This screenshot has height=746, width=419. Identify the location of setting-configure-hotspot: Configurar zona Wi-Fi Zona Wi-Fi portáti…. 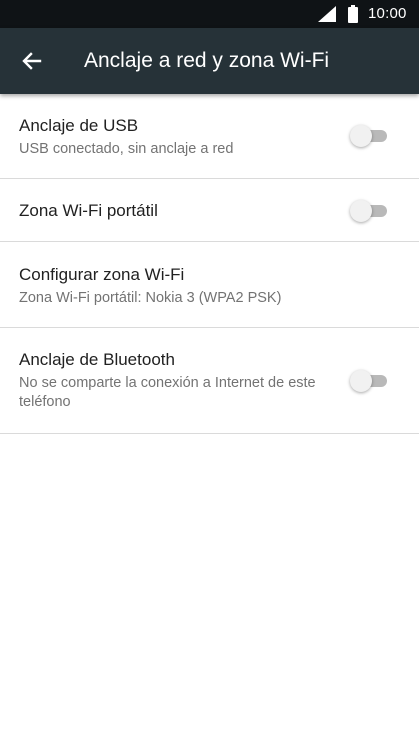
(209, 285).